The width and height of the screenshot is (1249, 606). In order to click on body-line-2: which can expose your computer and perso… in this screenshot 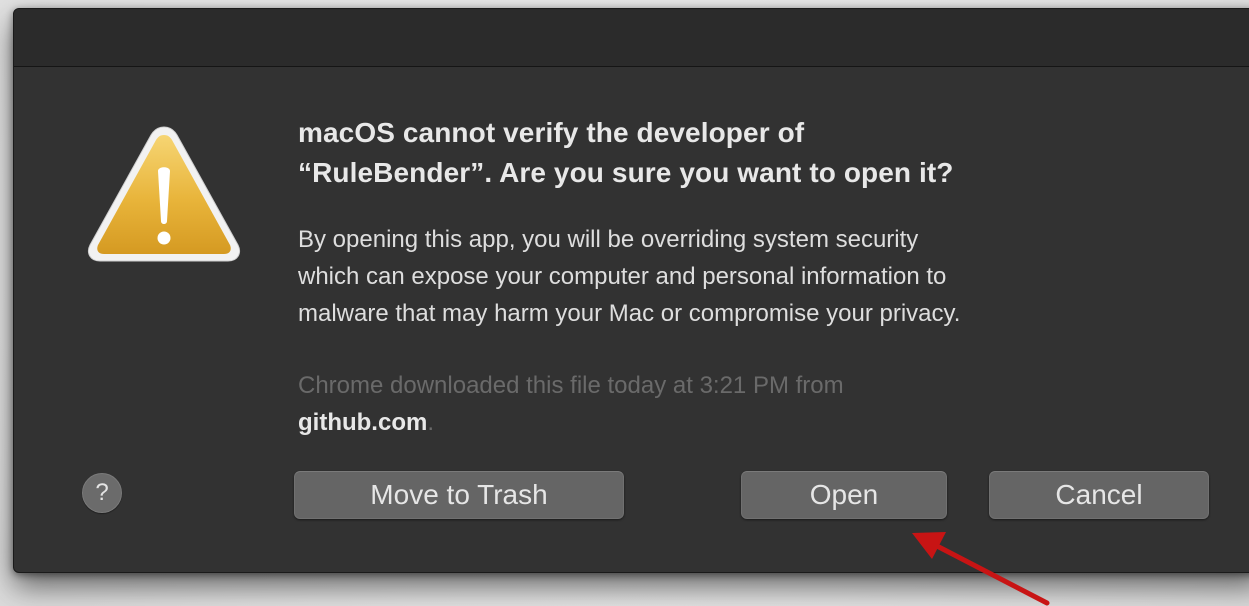, I will do `click(622, 276)`.